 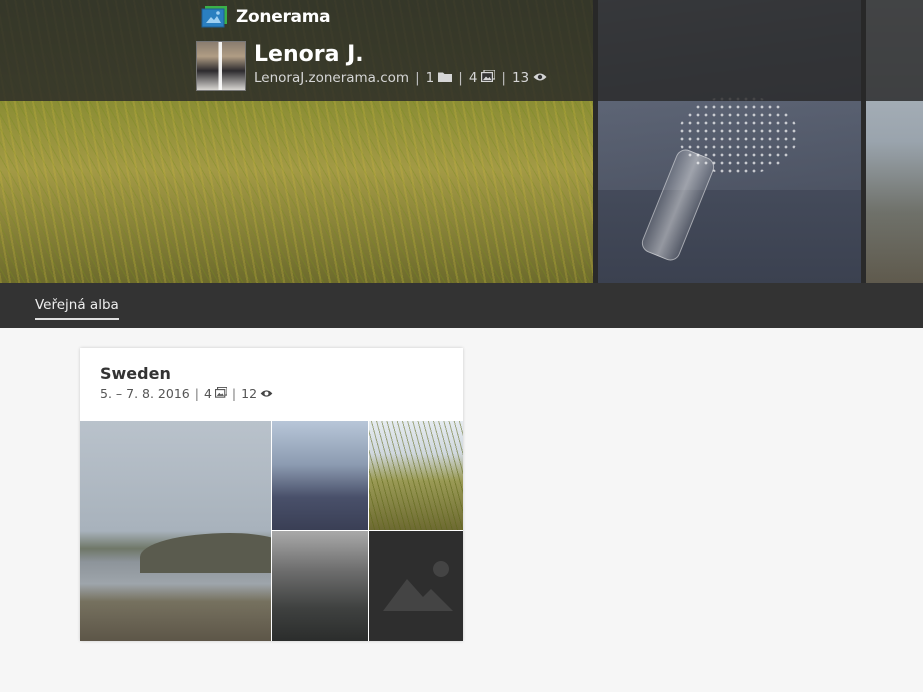 I want to click on avatar, so click(x=221, y=66).